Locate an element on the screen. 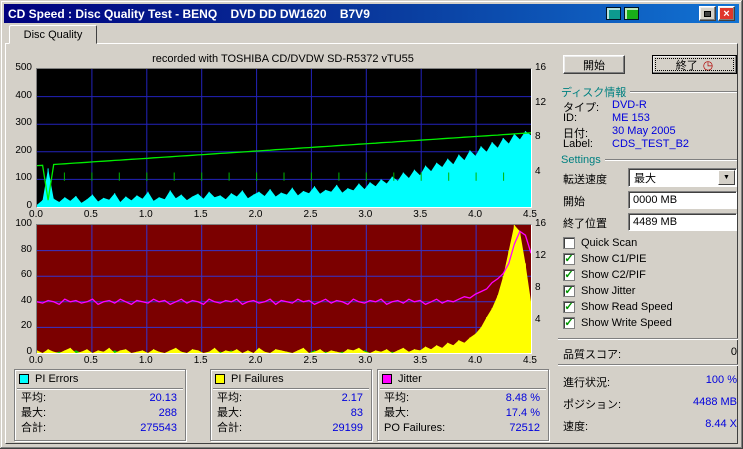 The height and width of the screenshot is (449, 743). settings-header-label: Settings is located at coordinates (581, 160).